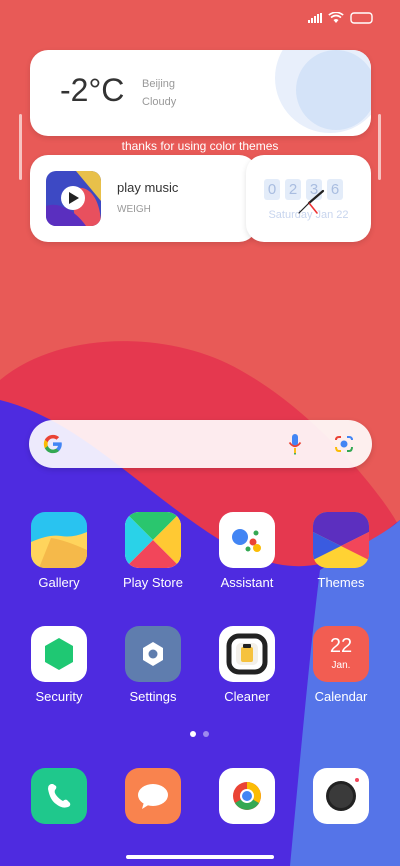 The width and height of the screenshot is (400, 866). I want to click on weather-condition: Cloudy, so click(159, 102).